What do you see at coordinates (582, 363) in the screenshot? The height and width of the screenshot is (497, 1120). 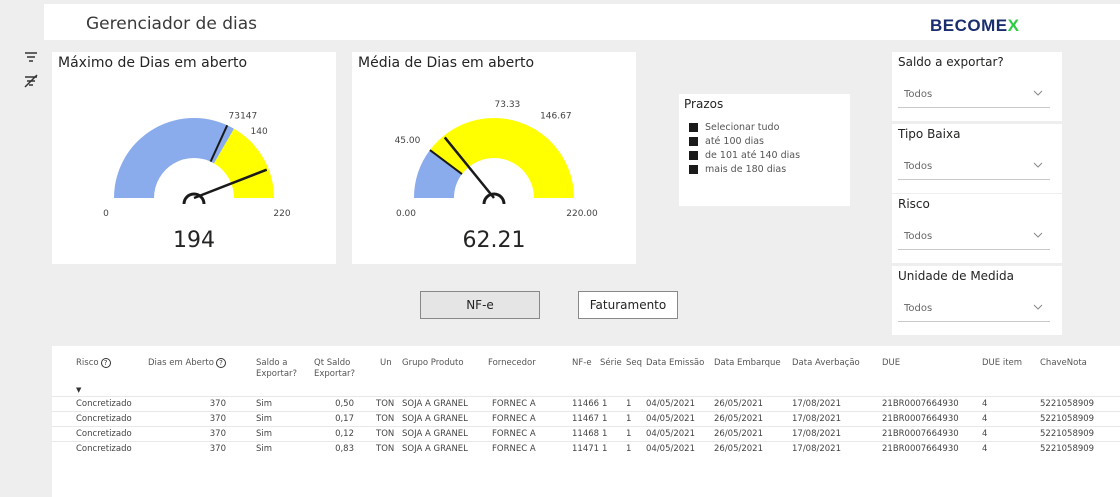 I see `column-header-nfe: NF-e` at bounding box center [582, 363].